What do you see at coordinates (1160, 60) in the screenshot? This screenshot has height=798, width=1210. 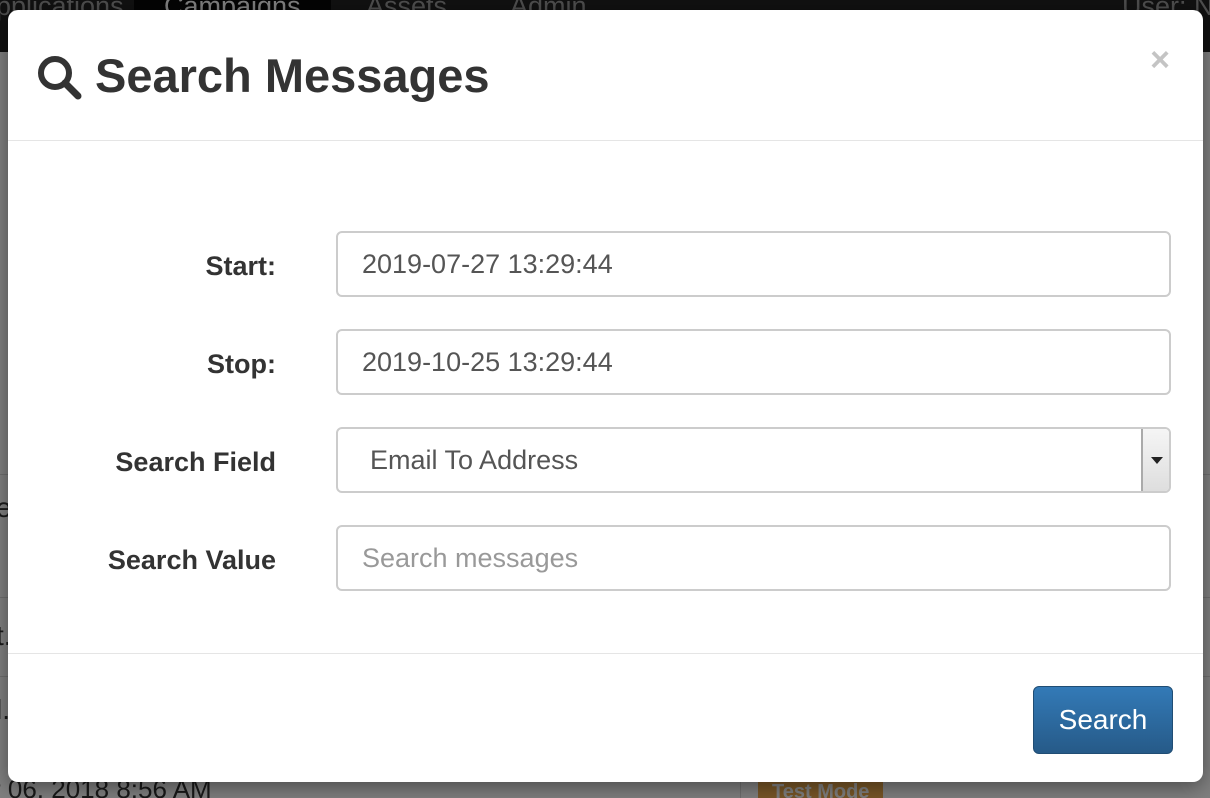 I see `close-button: ×` at bounding box center [1160, 60].